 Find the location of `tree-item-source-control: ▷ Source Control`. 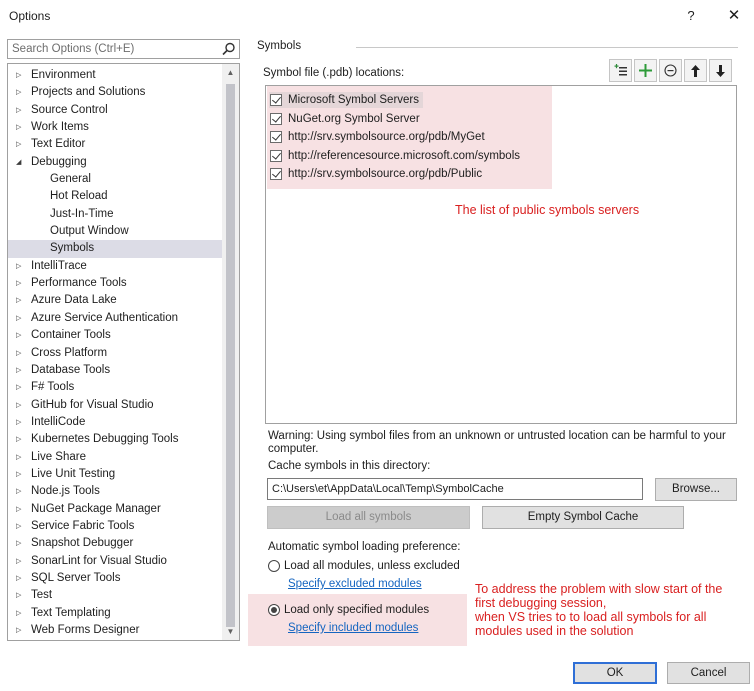

tree-item-source-control: ▷ Source Control is located at coordinates (115, 110).